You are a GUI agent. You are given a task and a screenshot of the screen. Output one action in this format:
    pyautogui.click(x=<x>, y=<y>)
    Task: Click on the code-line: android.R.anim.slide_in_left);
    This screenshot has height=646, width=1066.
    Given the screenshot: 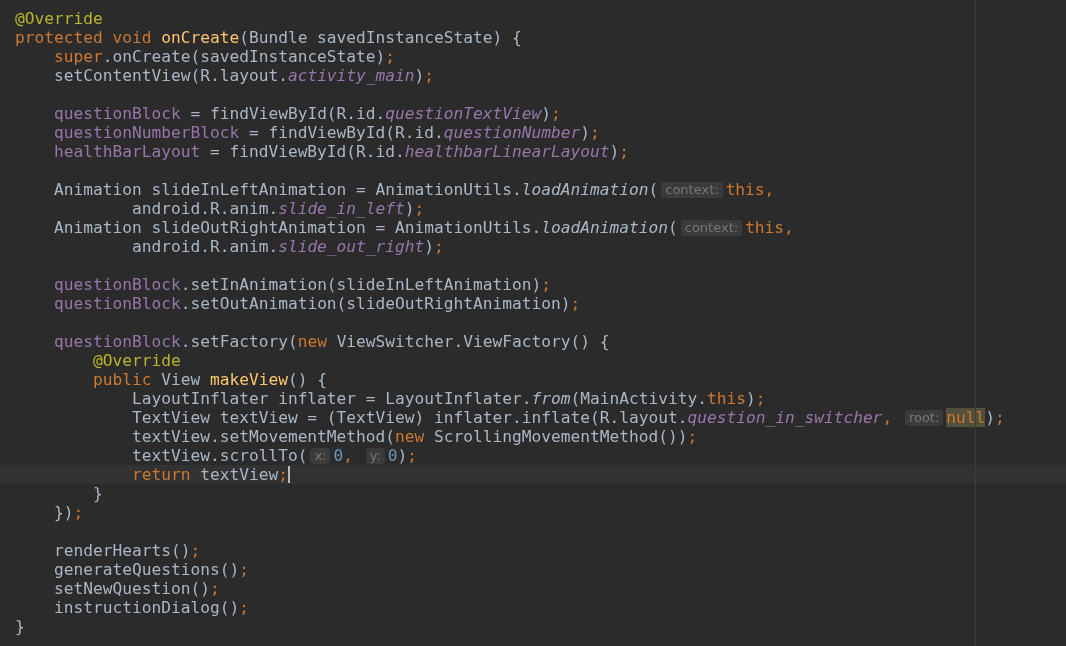 What is the action you would take?
    pyautogui.click(x=277, y=208)
    